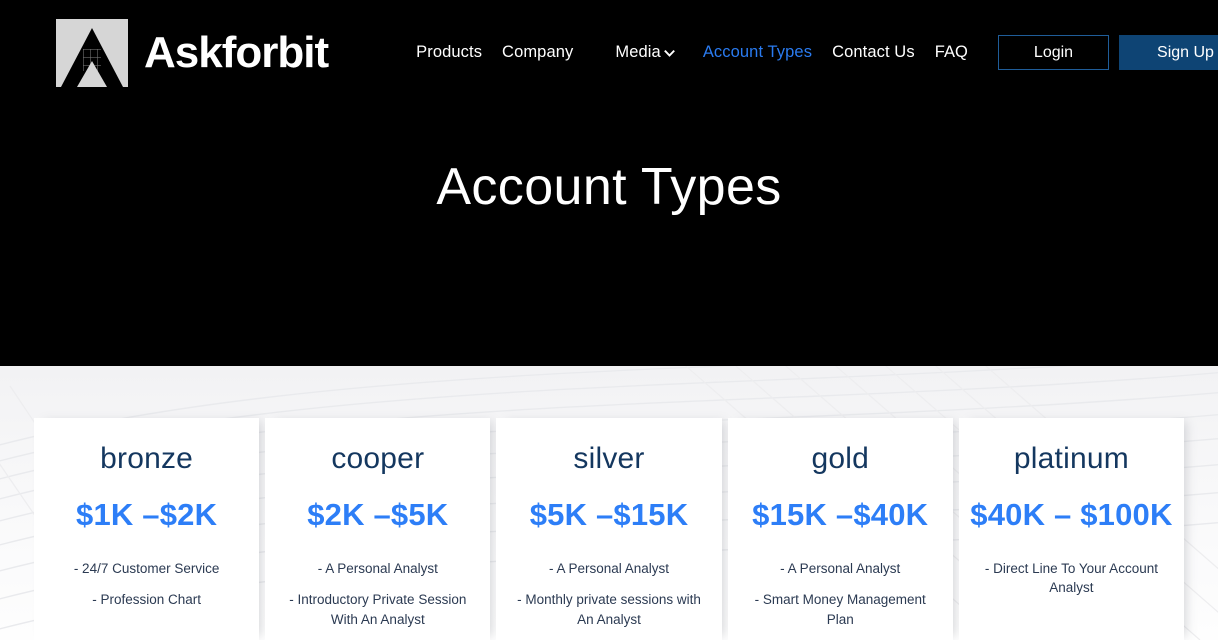  Describe the element at coordinates (378, 514) in the screenshot. I see `plan-price: $2K –$5K` at that location.